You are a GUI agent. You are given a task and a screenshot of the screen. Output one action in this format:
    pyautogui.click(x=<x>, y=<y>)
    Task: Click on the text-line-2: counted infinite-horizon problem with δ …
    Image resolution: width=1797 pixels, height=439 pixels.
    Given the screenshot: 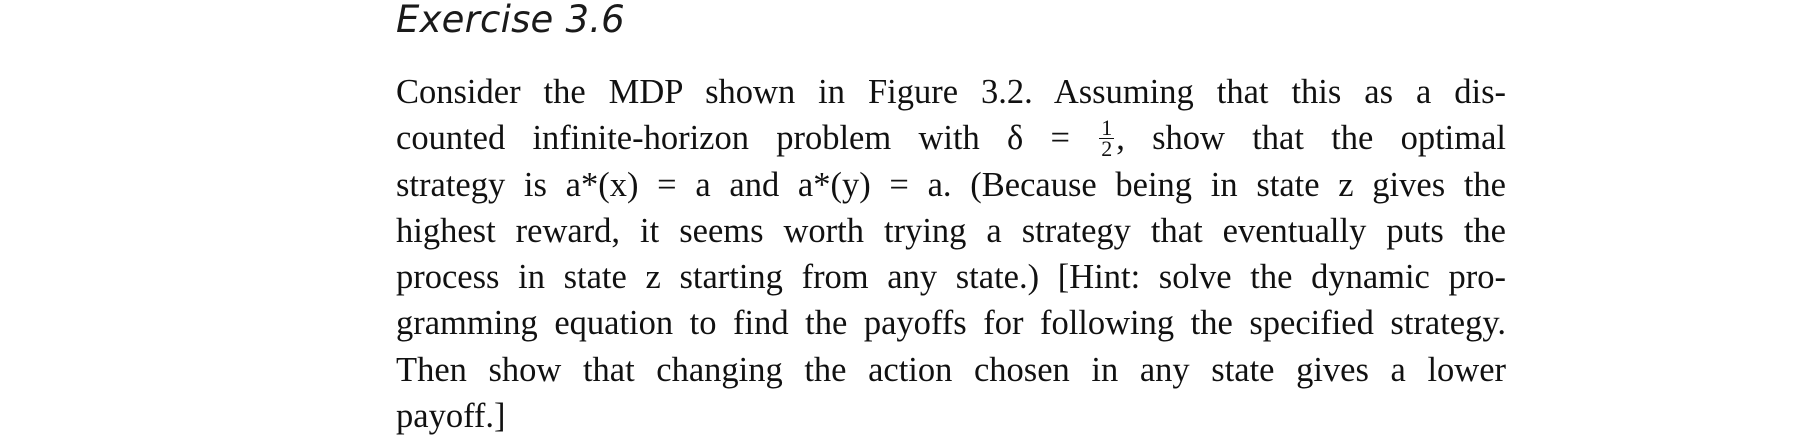 What is the action you would take?
    pyautogui.click(x=951, y=138)
    